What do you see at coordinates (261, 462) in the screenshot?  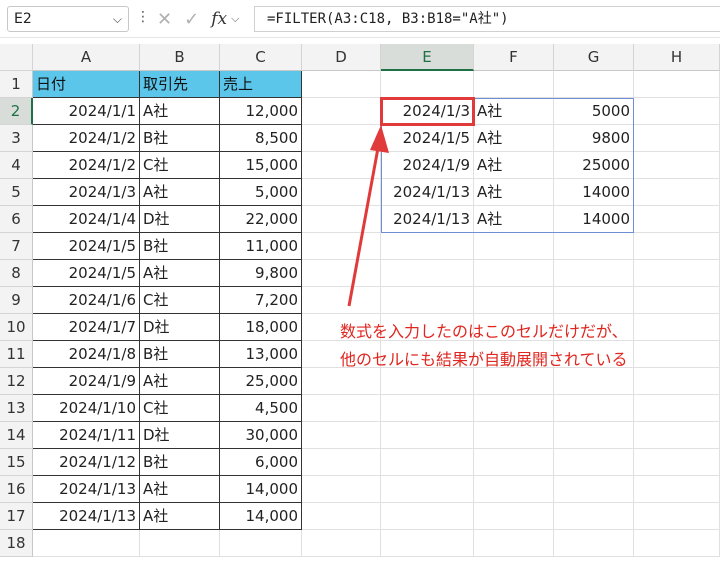 I see `table-cell: 6,000` at bounding box center [261, 462].